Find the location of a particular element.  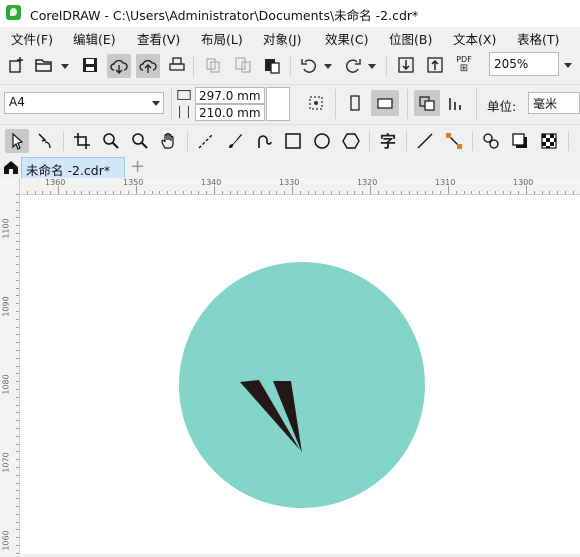

tab-document: 未命名 -2.cdr* is located at coordinates (73, 167).